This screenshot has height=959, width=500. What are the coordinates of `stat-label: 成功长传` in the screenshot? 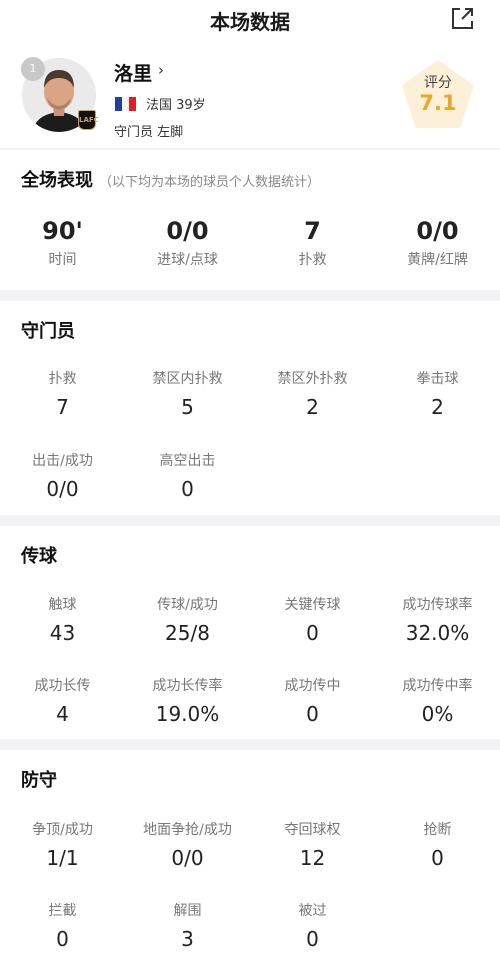 It's located at (62, 686).